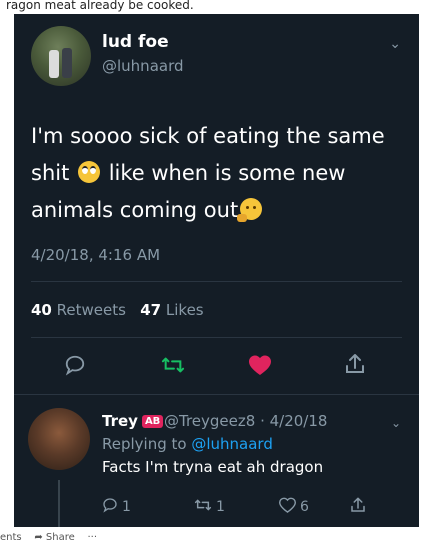 The width and height of the screenshot is (433, 544). What do you see at coordinates (144, 444) in the screenshot?
I see `replying-prefix: Replying to` at bounding box center [144, 444].